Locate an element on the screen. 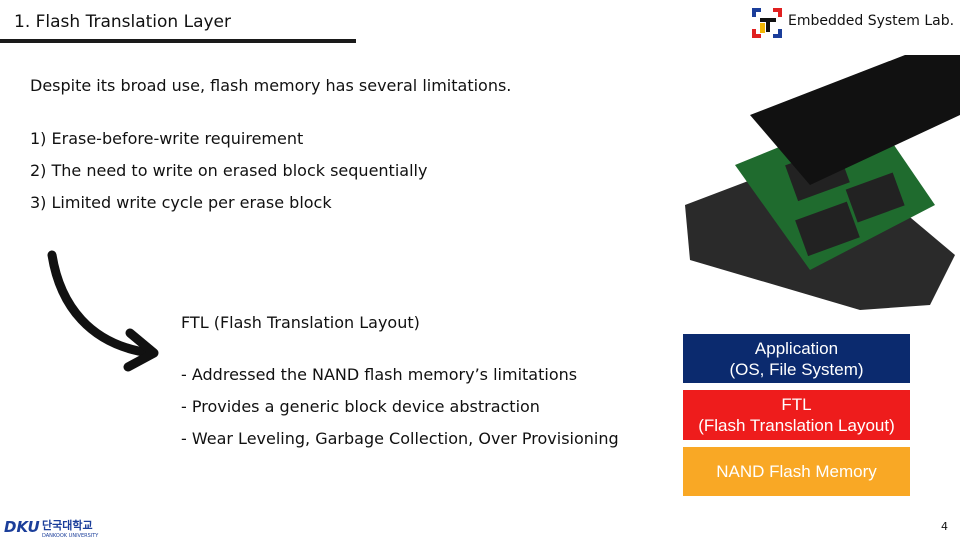  layer-ftl: FTL (Flash Translation Layout) is located at coordinates (796, 415).